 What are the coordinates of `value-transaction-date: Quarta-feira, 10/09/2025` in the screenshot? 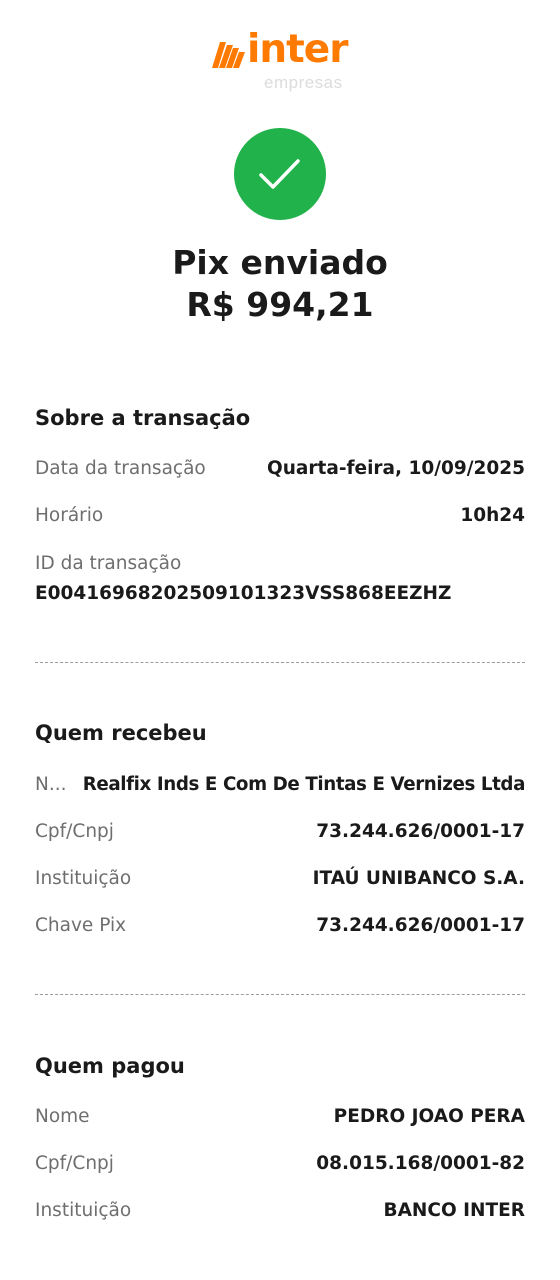 It's located at (395, 468).